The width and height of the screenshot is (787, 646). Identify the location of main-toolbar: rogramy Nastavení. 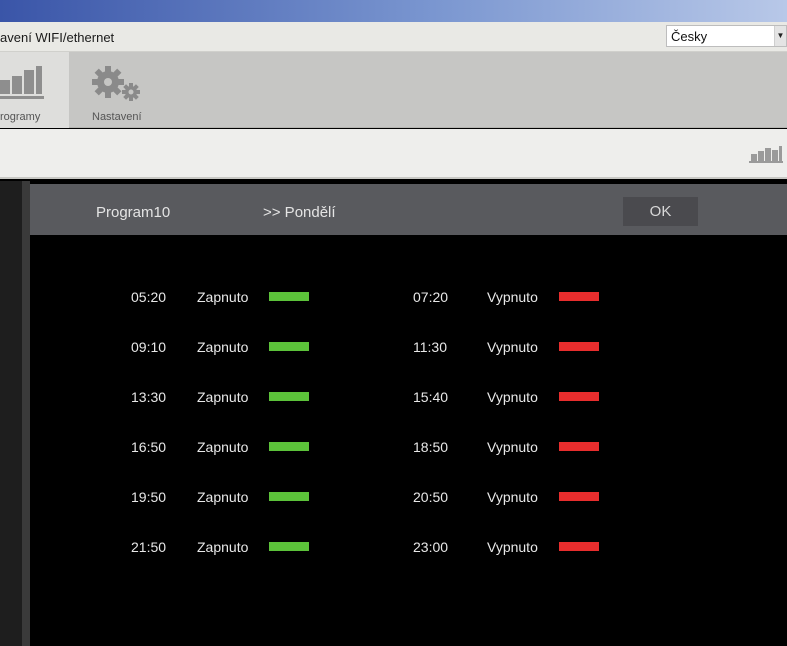
(393, 90).